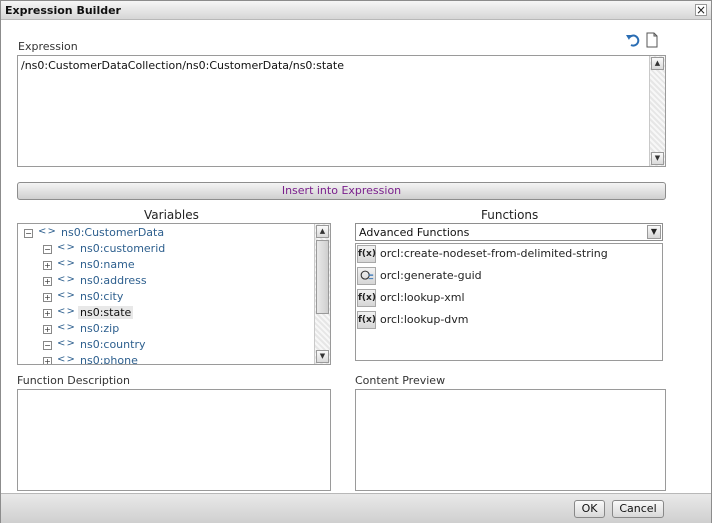  What do you see at coordinates (701, 10) in the screenshot?
I see `close-button: ×` at bounding box center [701, 10].